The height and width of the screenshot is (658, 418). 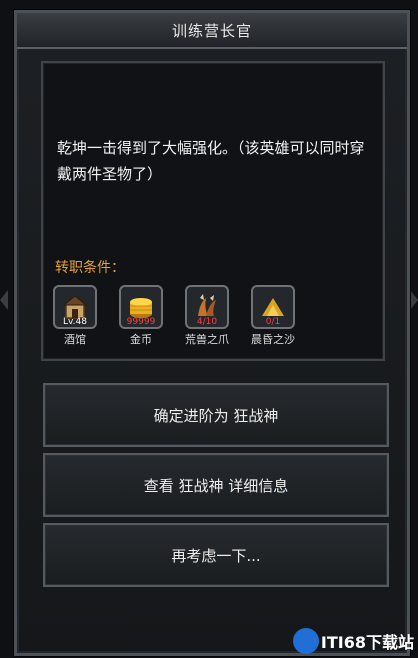 What do you see at coordinates (273, 339) in the screenshot?
I see `requirement-label: 晨昏之沙` at bounding box center [273, 339].